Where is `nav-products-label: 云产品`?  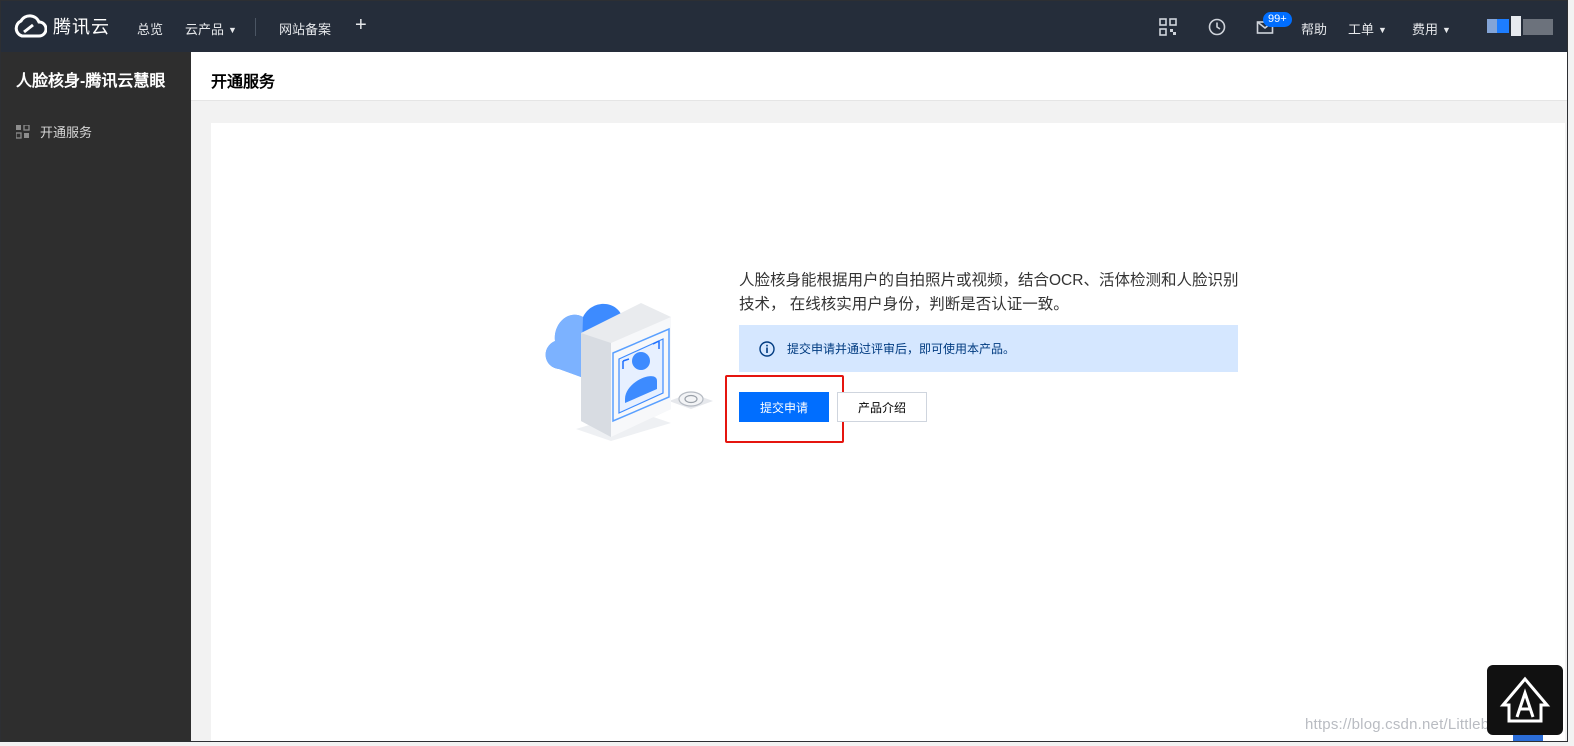 nav-products-label: 云产品 is located at coordinates (205, 29).